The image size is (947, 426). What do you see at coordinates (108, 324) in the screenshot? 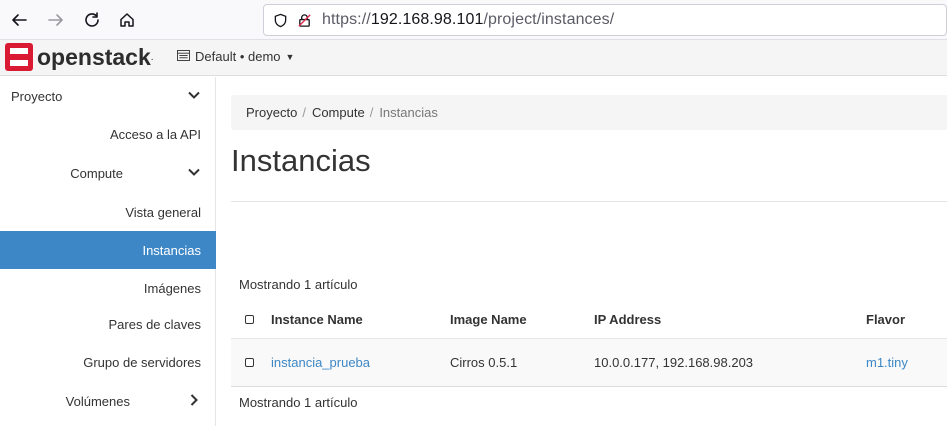
I see `sidebar-item-pares-claves: Pares de claves` at bounding box center [108, 324].